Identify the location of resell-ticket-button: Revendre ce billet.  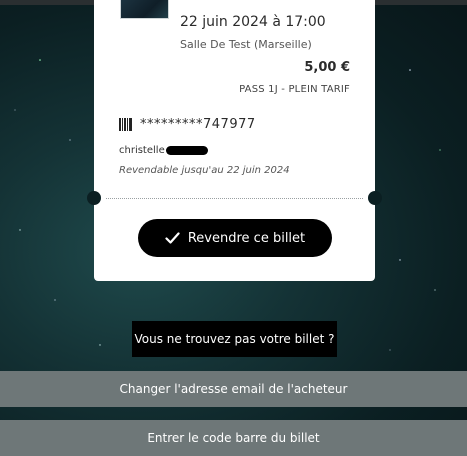
(235, 238).